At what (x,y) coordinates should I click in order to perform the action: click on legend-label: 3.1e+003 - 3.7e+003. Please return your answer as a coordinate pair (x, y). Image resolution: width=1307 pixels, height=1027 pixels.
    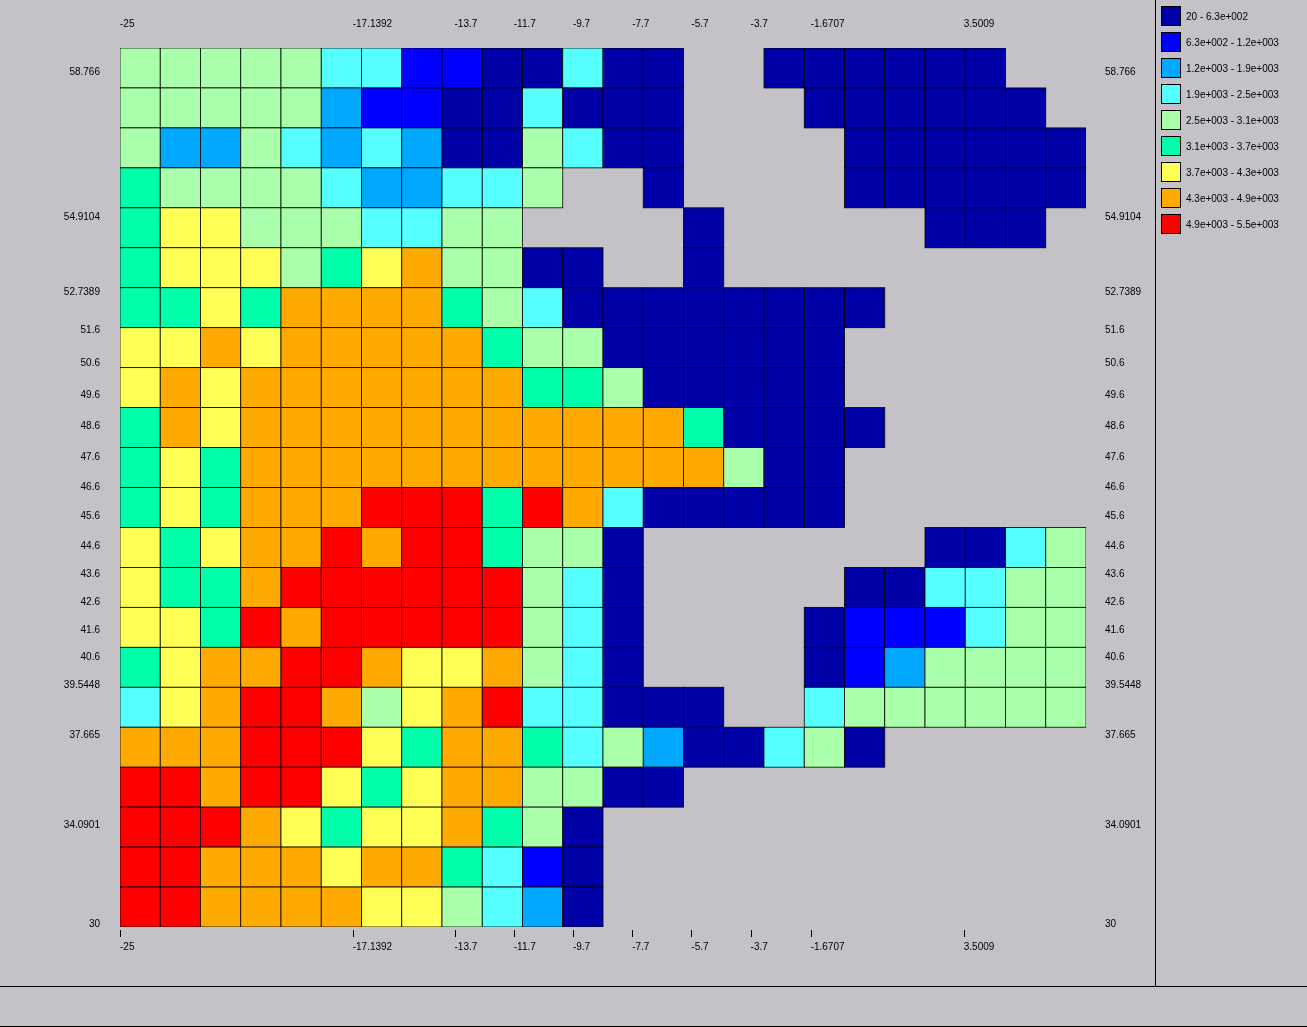
    Looking at the image, I should click on (1232, 146).